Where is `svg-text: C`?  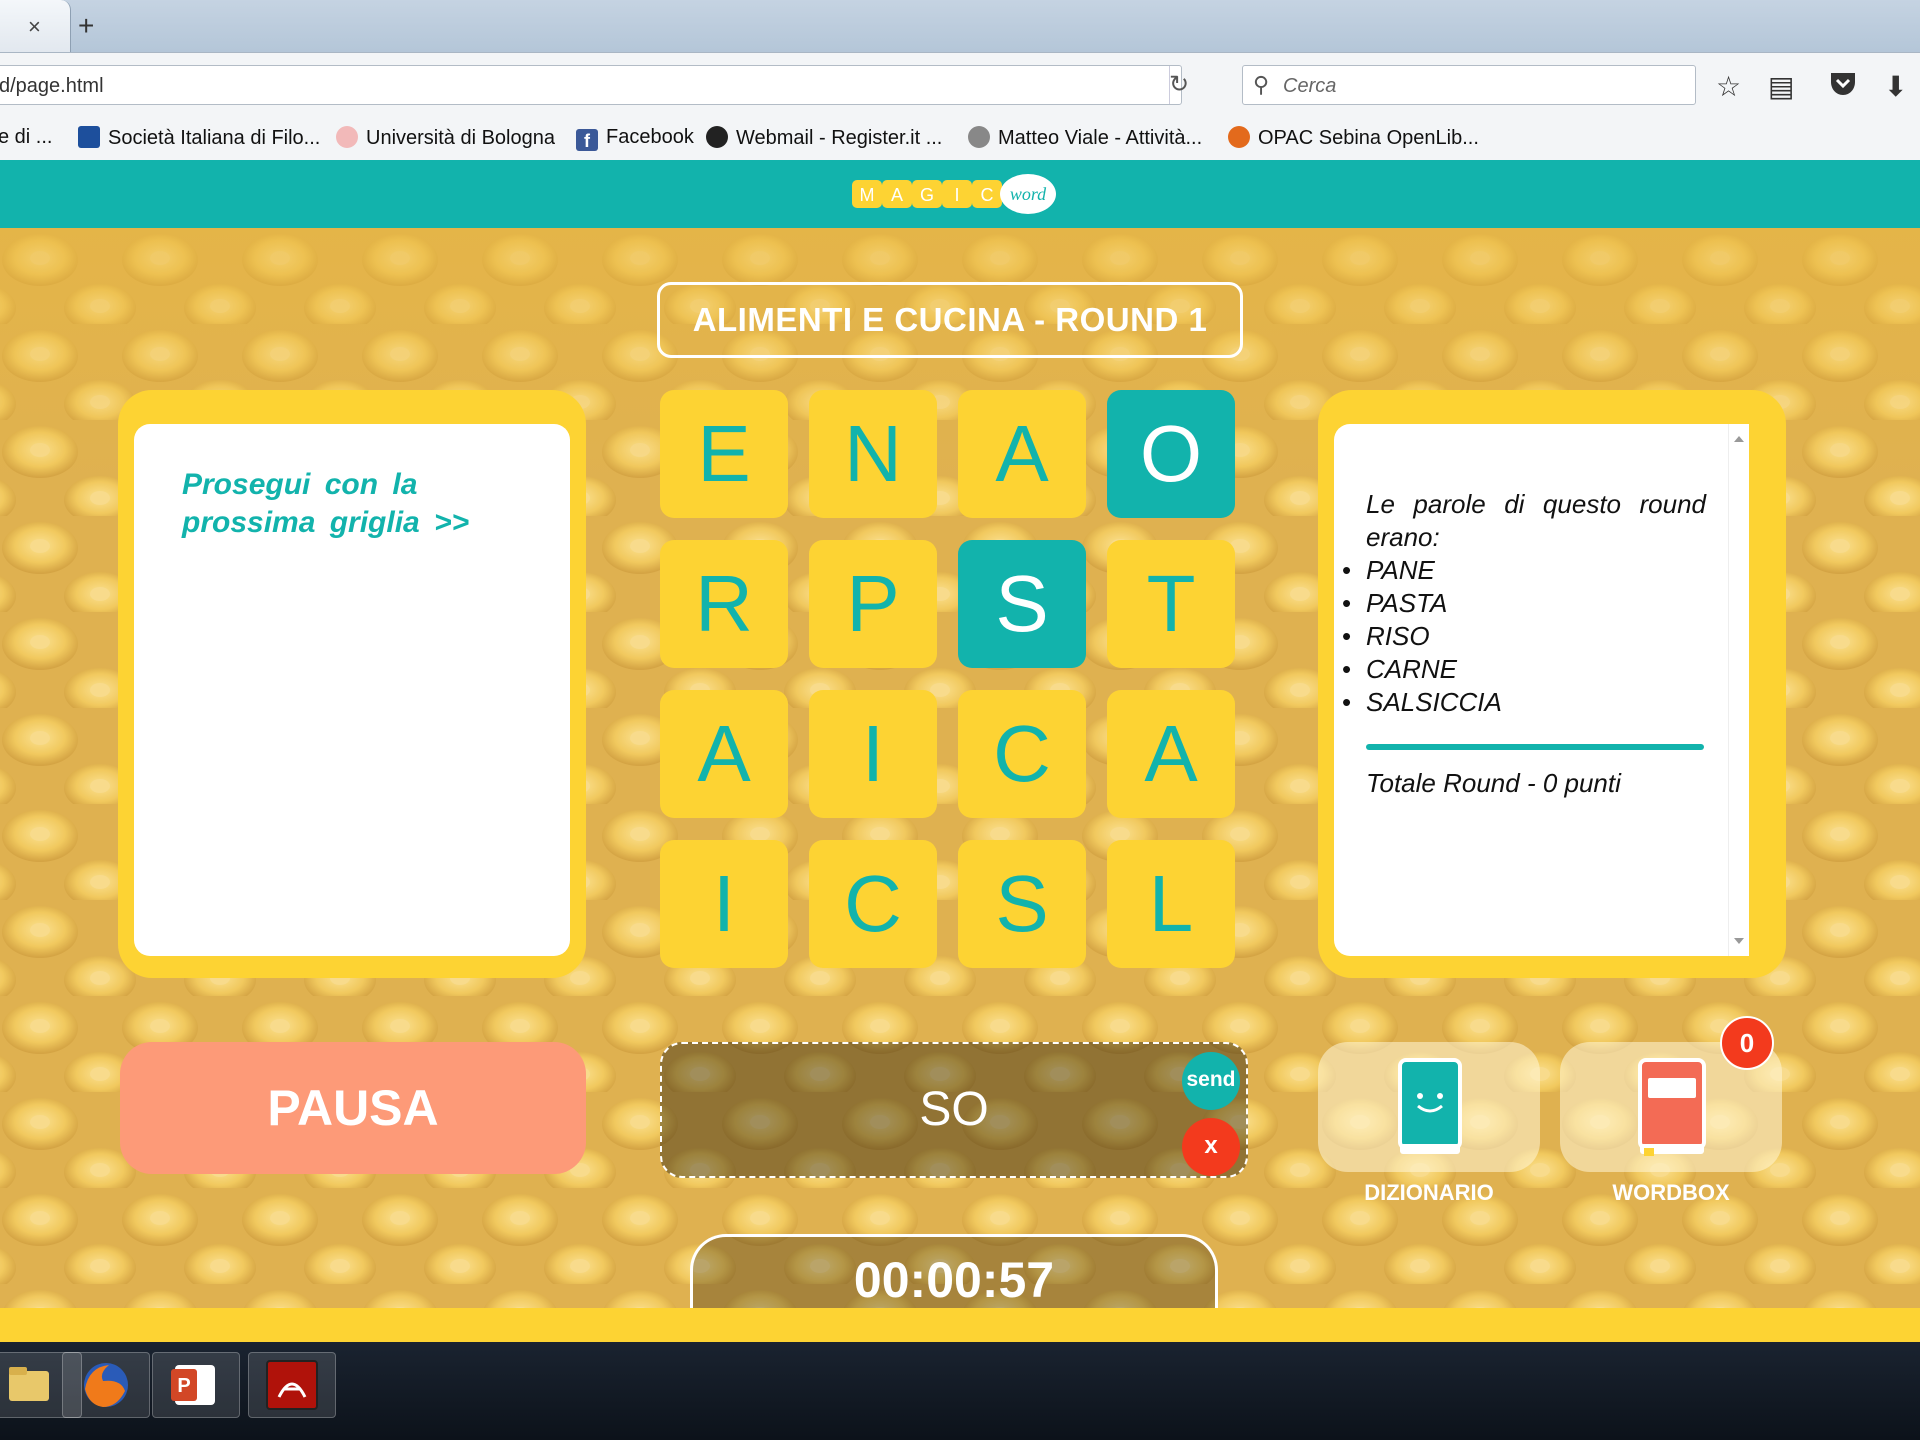 svg-text: C is located at coordinates (987, 195).